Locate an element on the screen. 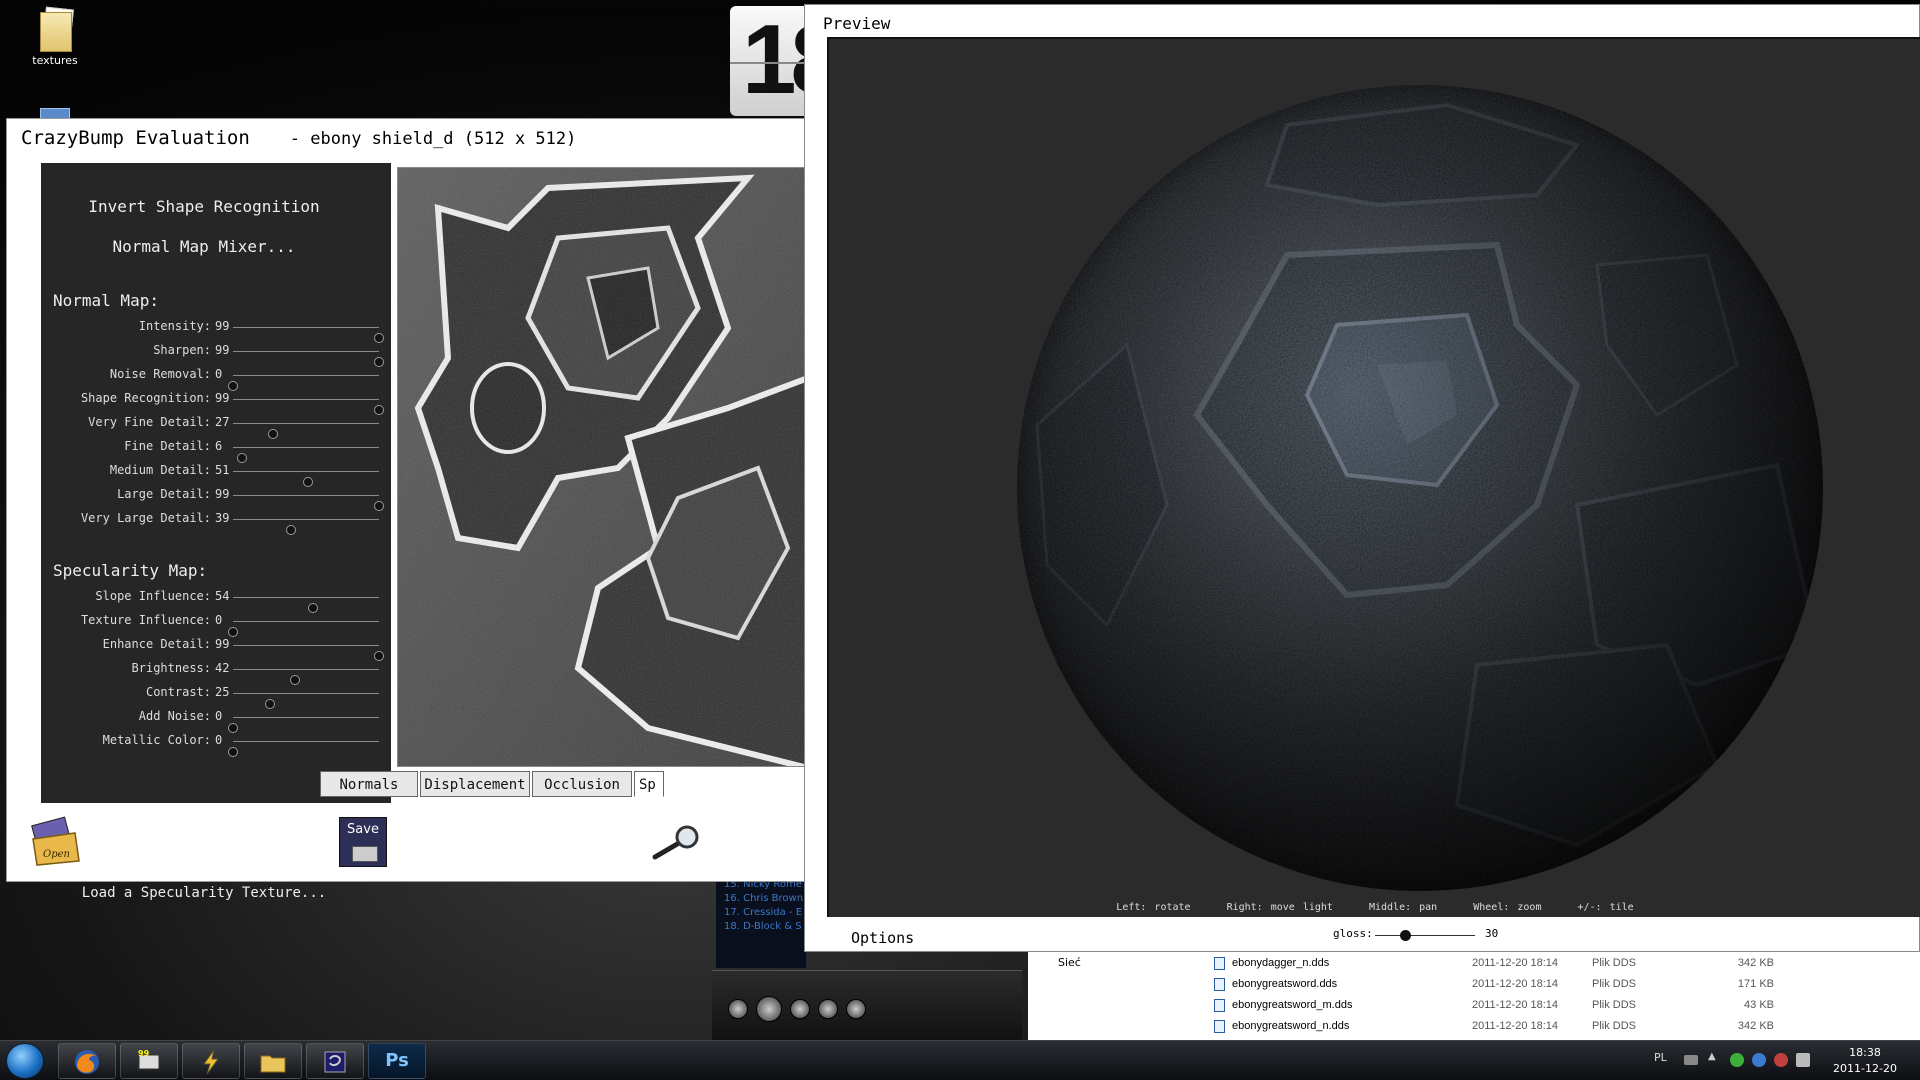  slider-value: 6 is located at coordinates (219, 446).